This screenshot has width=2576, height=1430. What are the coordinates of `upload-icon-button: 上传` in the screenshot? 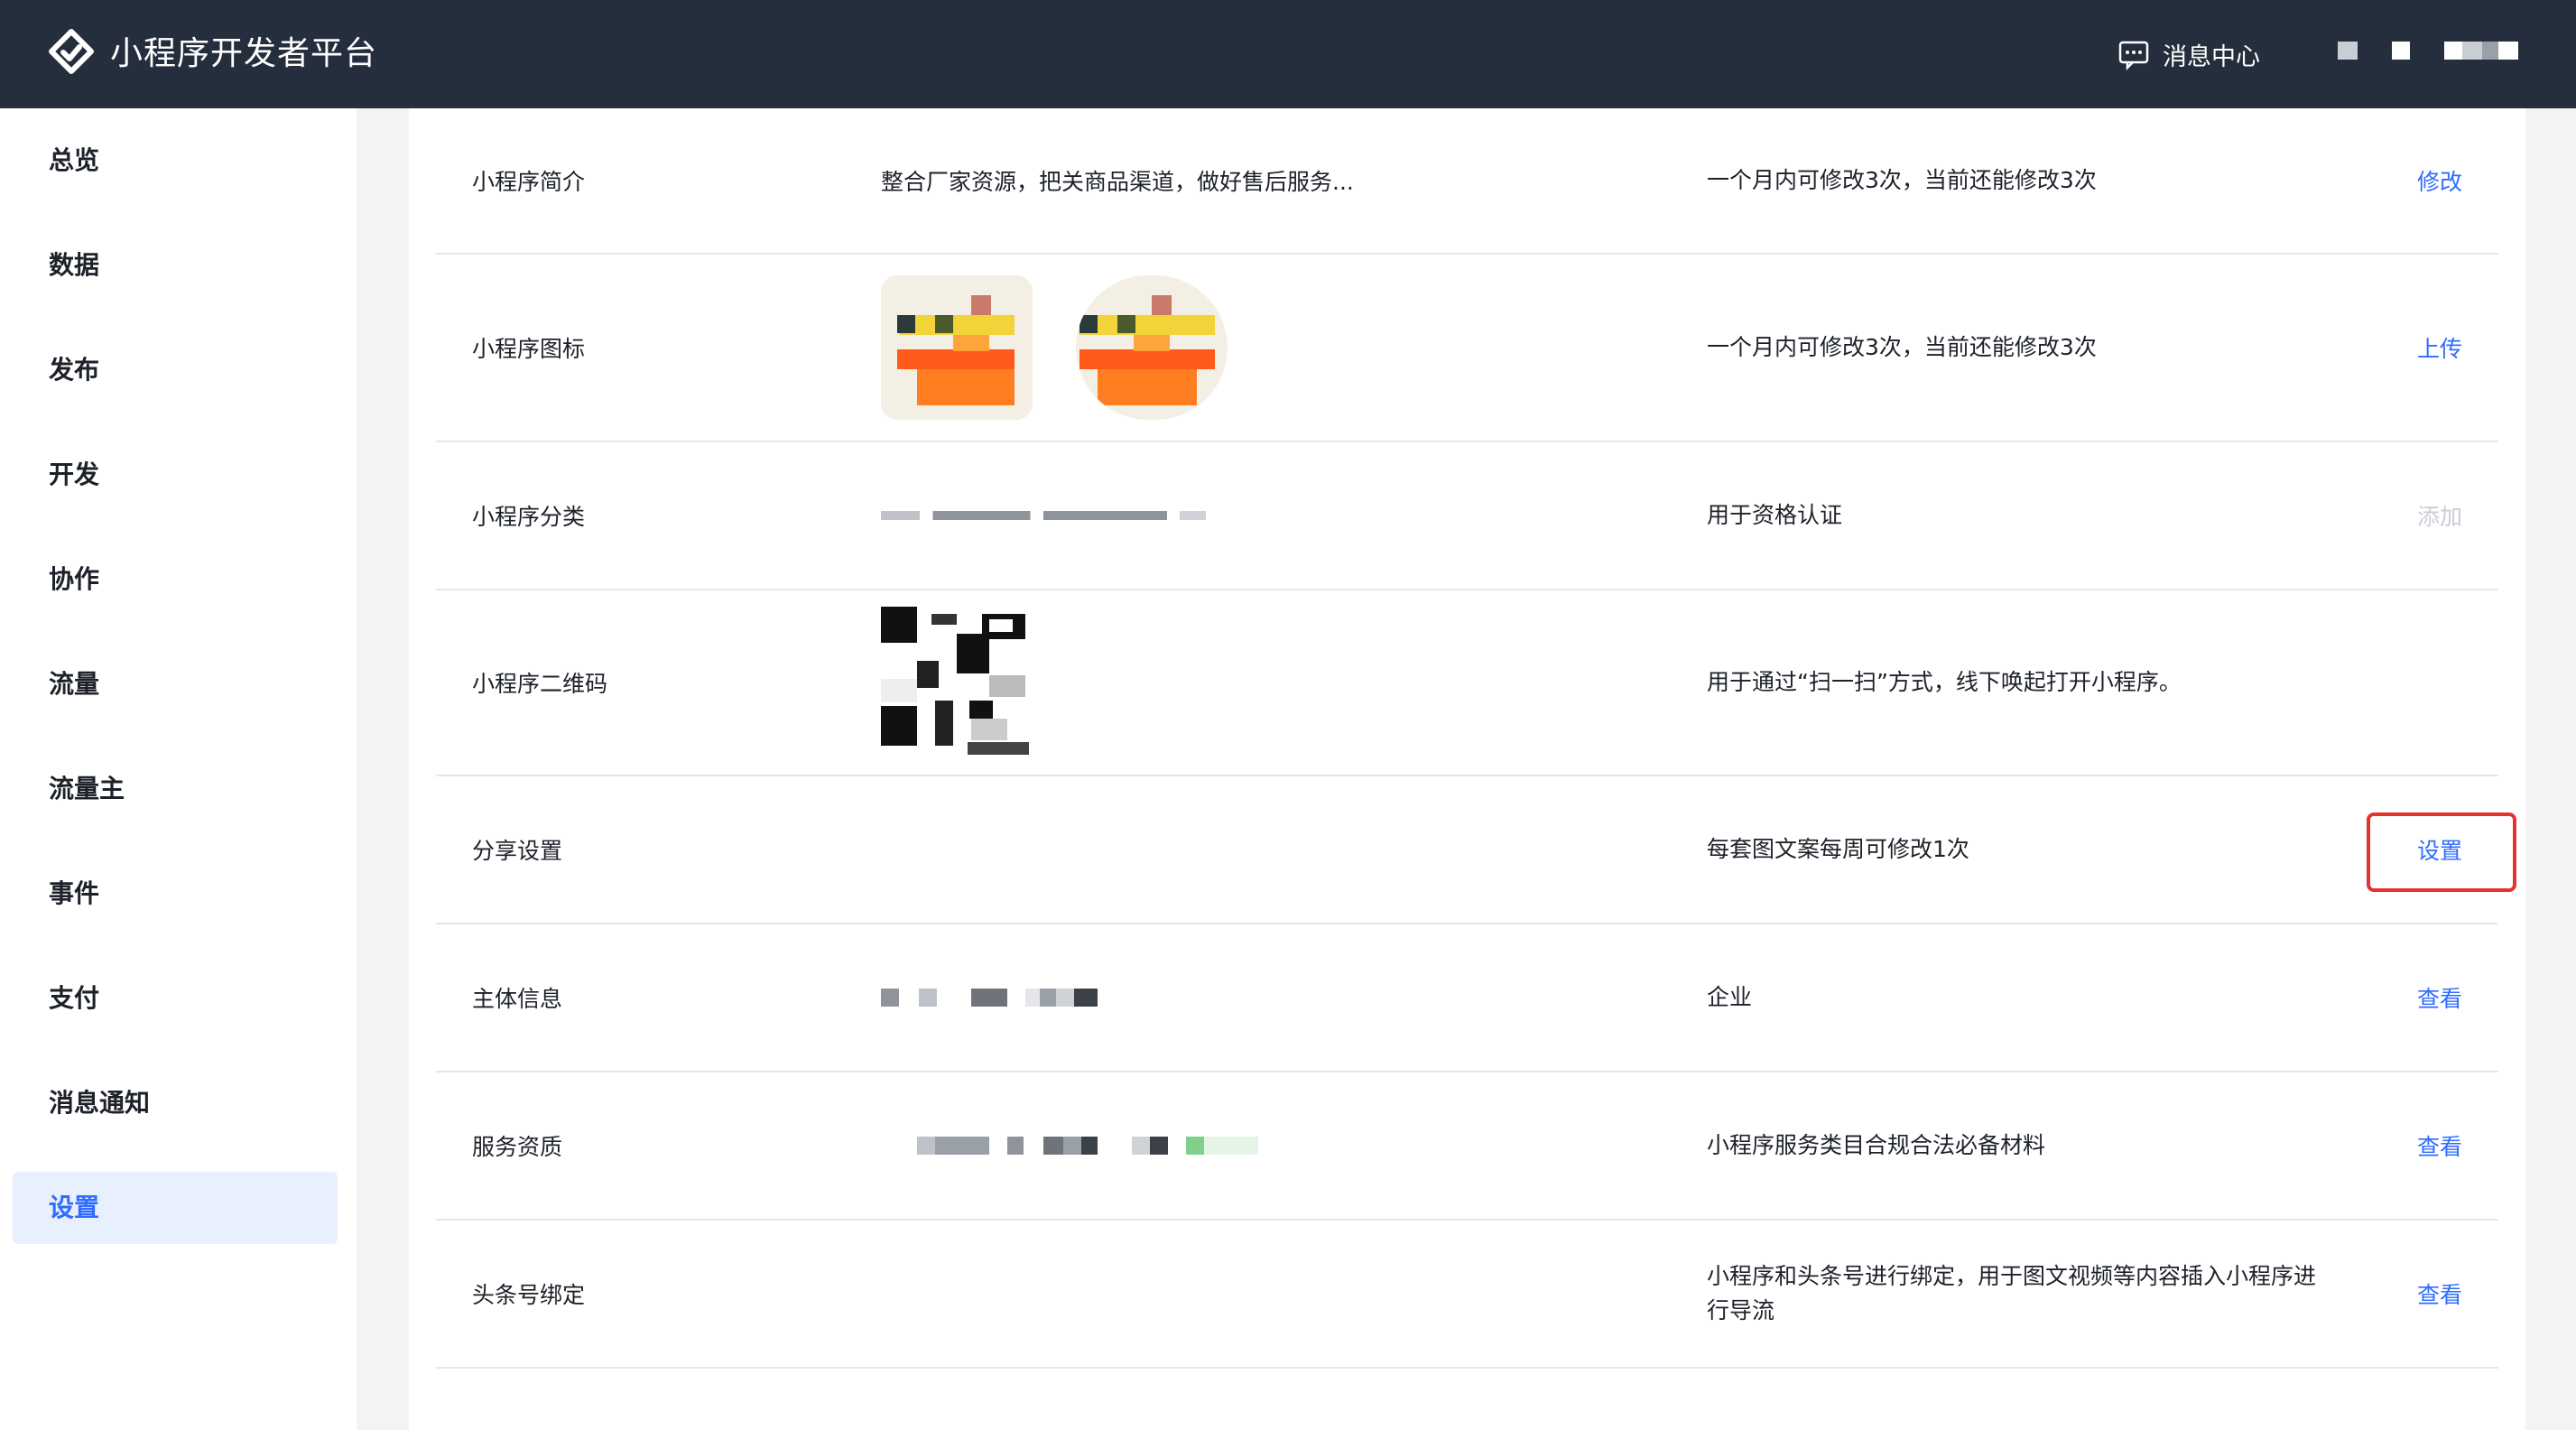 It's located at (2439, 348).